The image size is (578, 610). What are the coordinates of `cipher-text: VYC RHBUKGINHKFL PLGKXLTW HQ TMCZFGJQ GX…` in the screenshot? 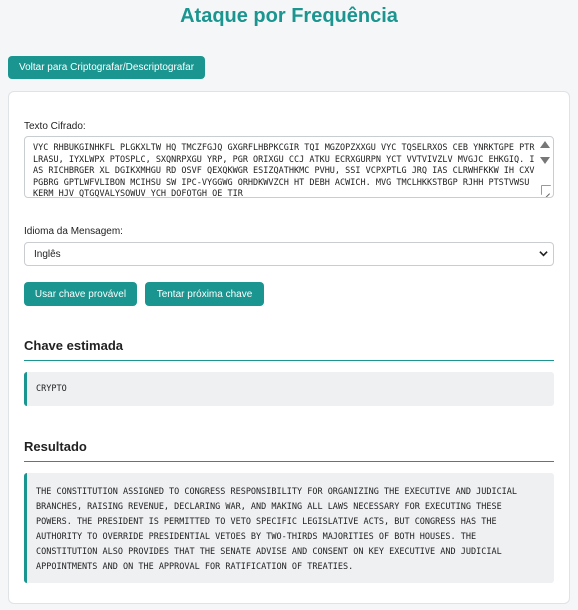 It's located at (284, 170).